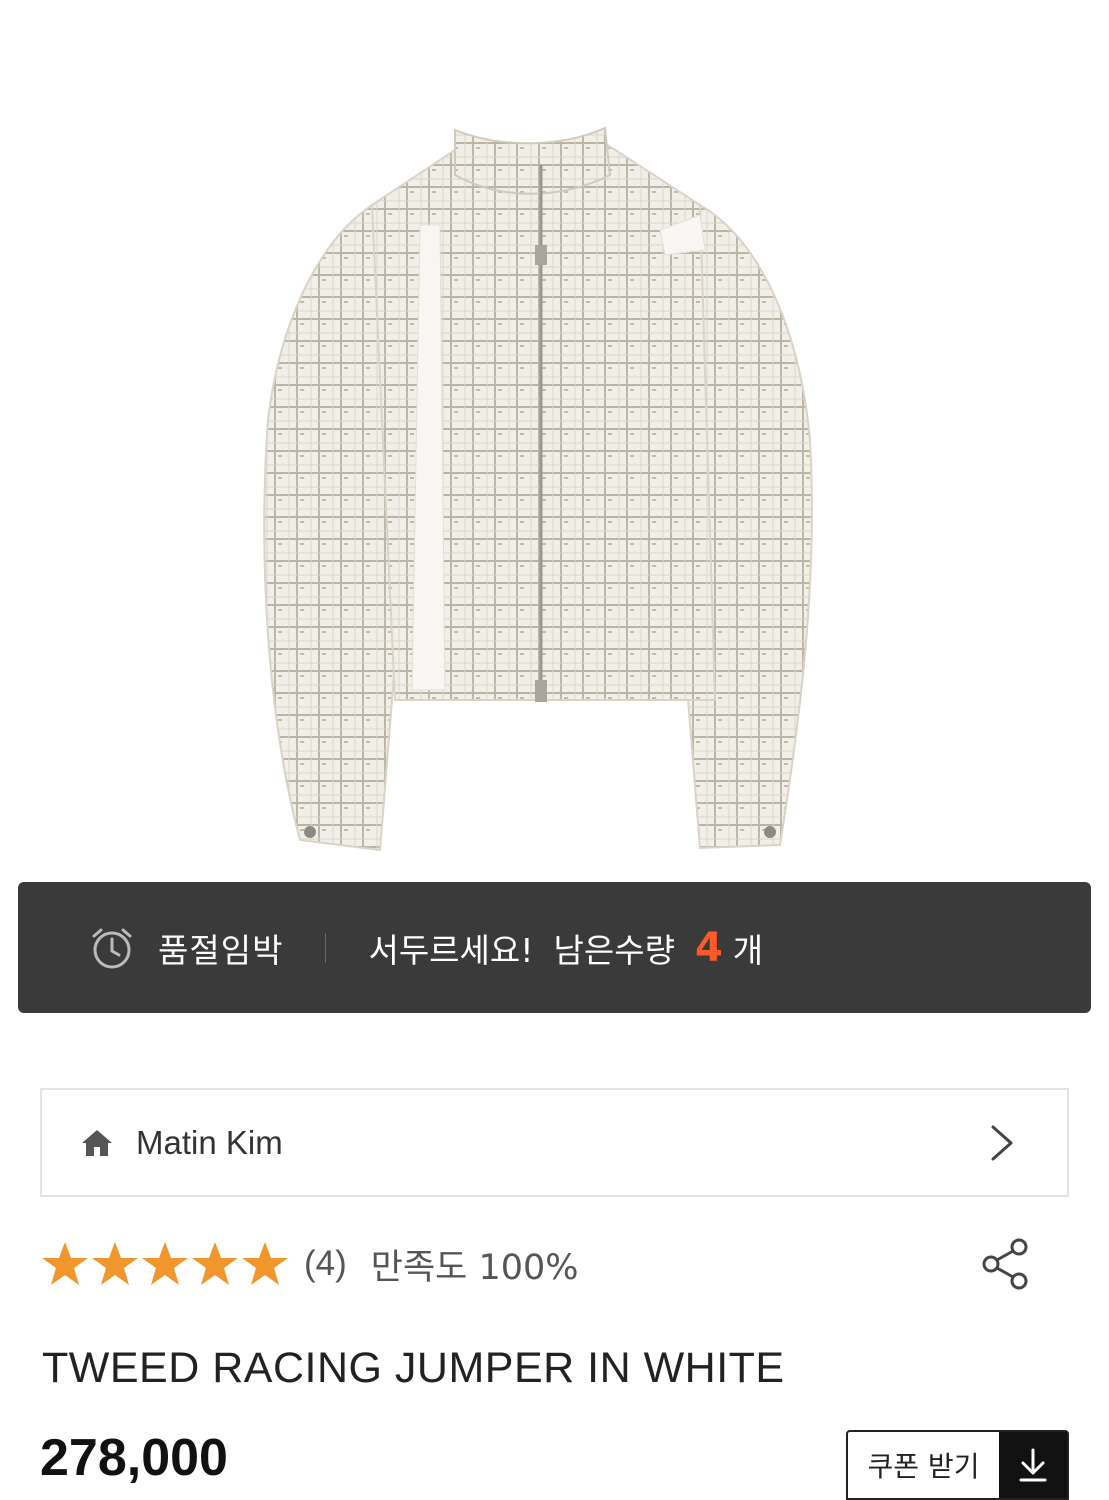 This screenshot has width=1109, height=1500. What do you see at coordinates (748, 950) in the screenshot?
I see `remaining-unit: 개` at bounding box center [748, 950].